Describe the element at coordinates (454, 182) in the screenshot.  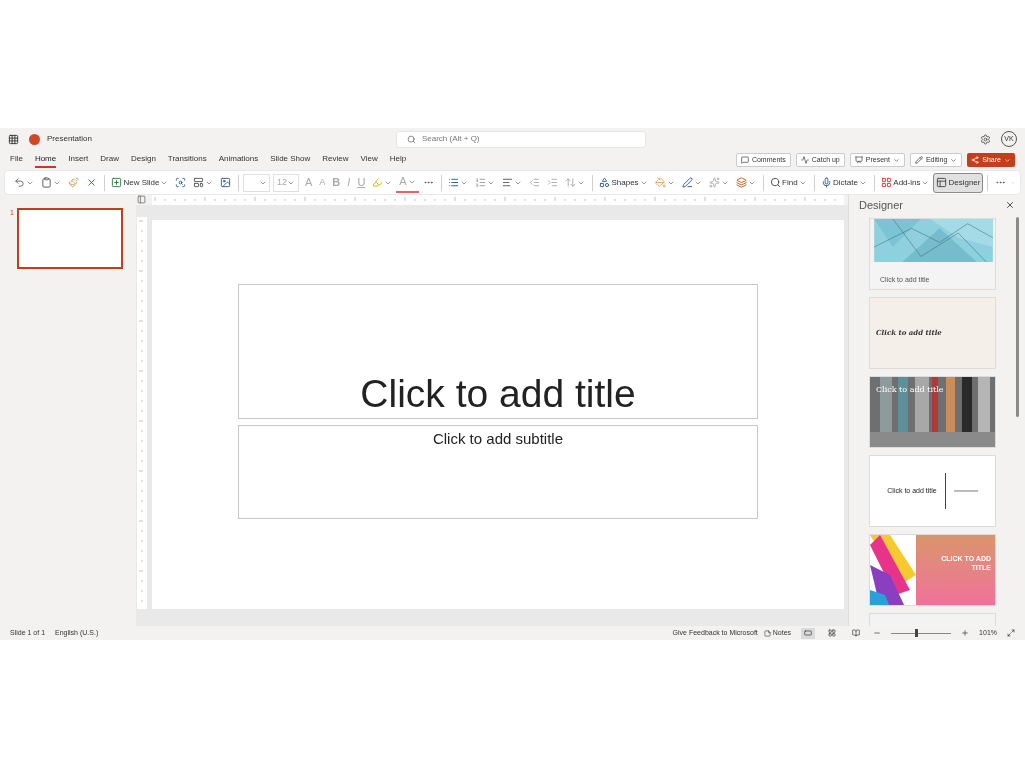
I see `bullet-list-icon` at that location.